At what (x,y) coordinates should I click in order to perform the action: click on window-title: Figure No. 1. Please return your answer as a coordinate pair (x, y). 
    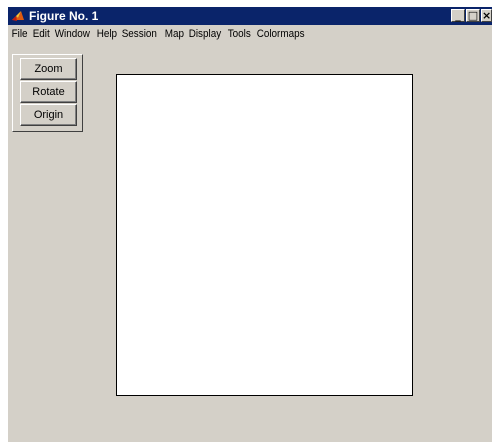
    Looking at the image, I should click on (64, 16).